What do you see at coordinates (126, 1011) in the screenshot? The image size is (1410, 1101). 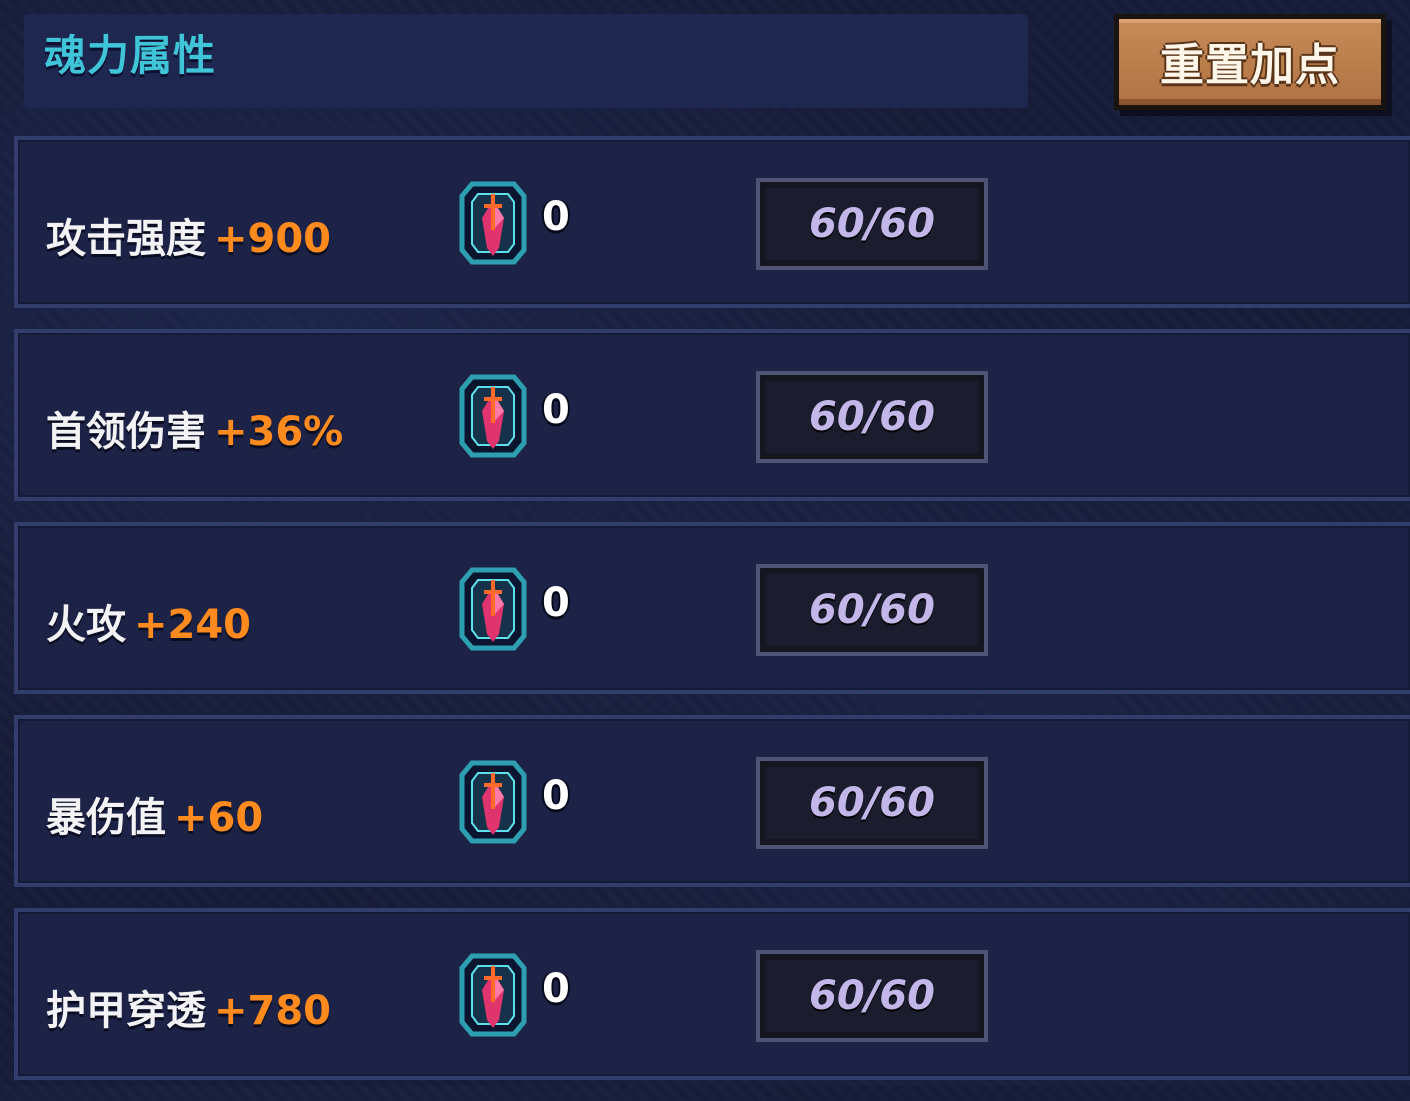 I see `stat-name: 护甲穿透` at bounding box center [126, 1011].